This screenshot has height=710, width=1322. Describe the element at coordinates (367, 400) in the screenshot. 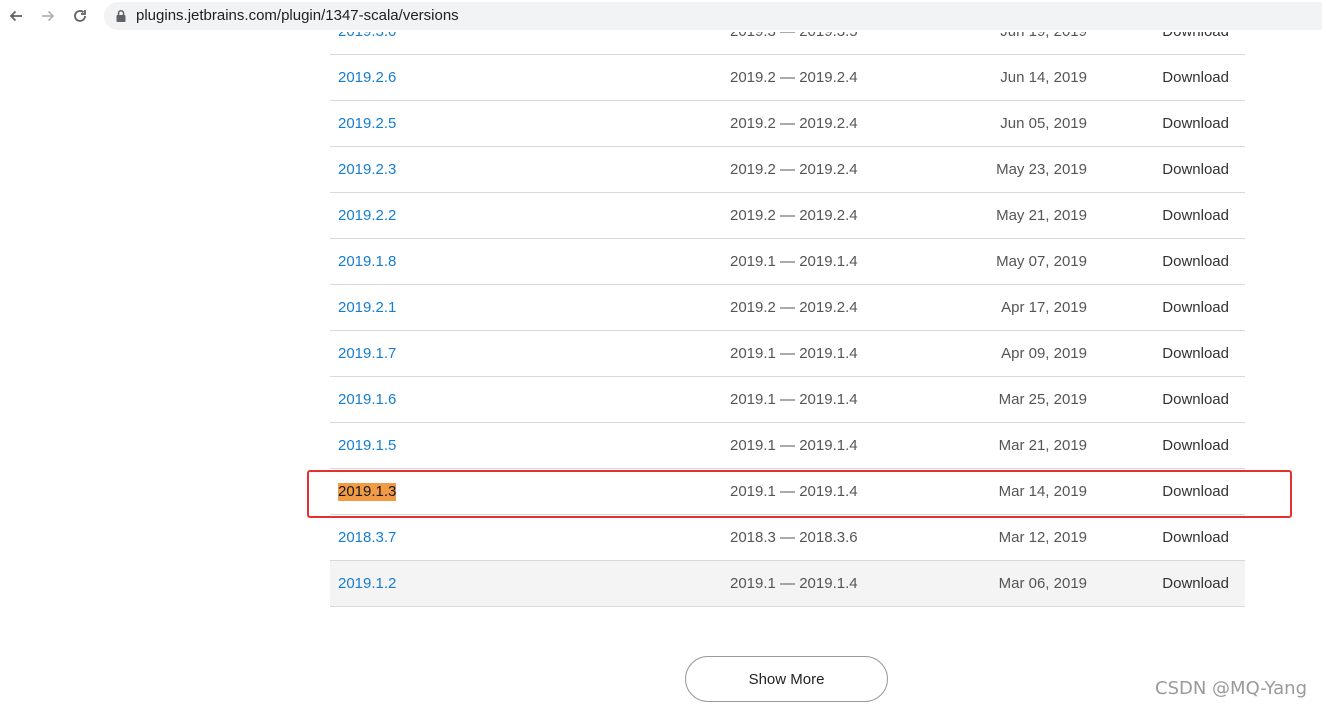

I see `version-link: 2019.1.6` at that location.